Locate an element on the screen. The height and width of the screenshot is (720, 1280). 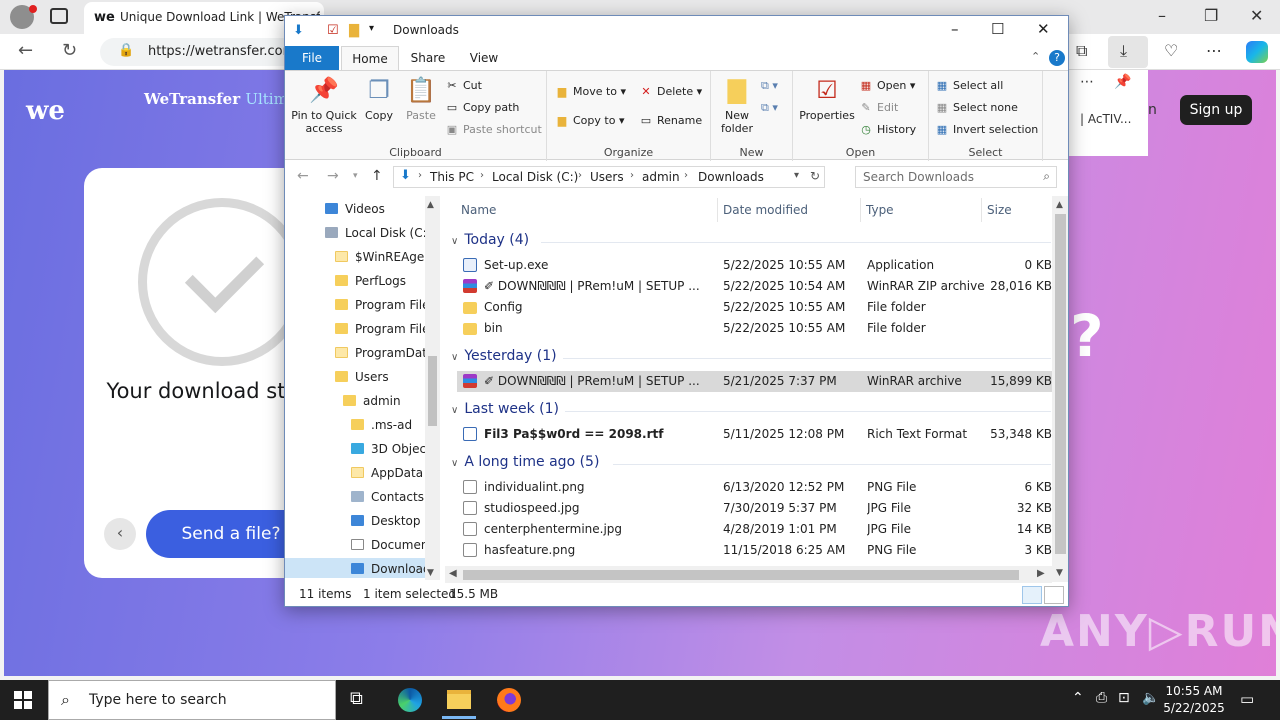
file-list-vertical-scrollbar: ▲ ▼ is located at coordinates (1060, 389).